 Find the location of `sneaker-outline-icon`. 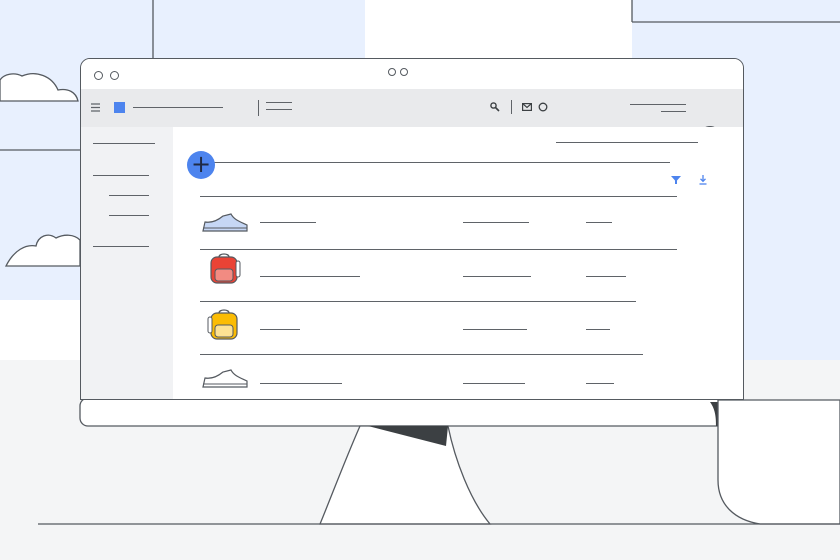

sneaker-outline-icon is located at coordinates (225, 378).